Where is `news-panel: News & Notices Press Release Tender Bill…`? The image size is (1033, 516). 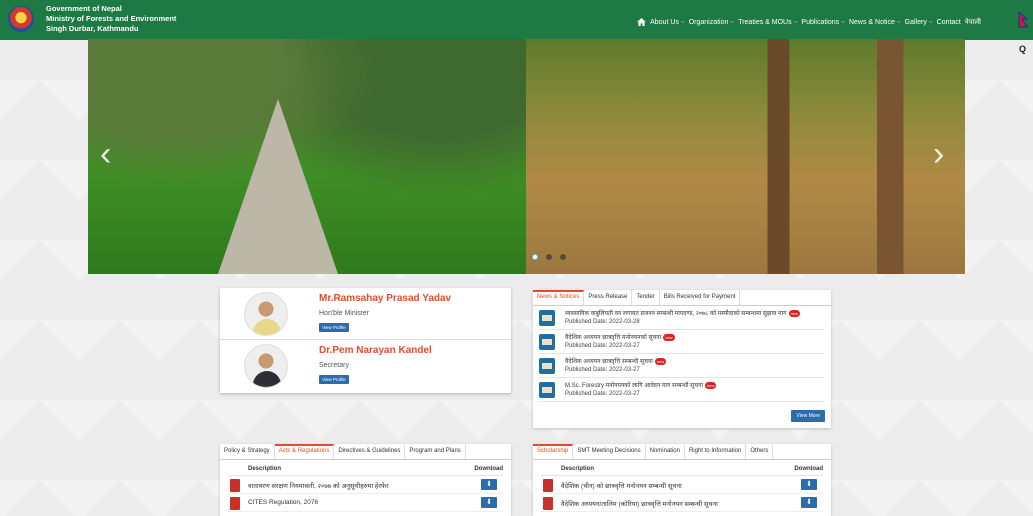 news-panel: News & Notices Press Release Tender Bill… is located at coordinates (682, 359).